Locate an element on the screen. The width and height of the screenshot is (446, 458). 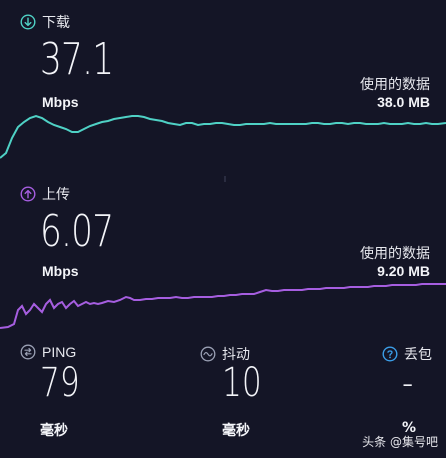
packet-loss-value: - is located at coordinates (408, 383).